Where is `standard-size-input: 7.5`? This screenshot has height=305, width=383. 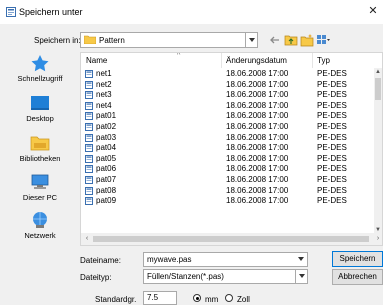
standard-size-input: 7.5 is located at coordinates (160, 298).